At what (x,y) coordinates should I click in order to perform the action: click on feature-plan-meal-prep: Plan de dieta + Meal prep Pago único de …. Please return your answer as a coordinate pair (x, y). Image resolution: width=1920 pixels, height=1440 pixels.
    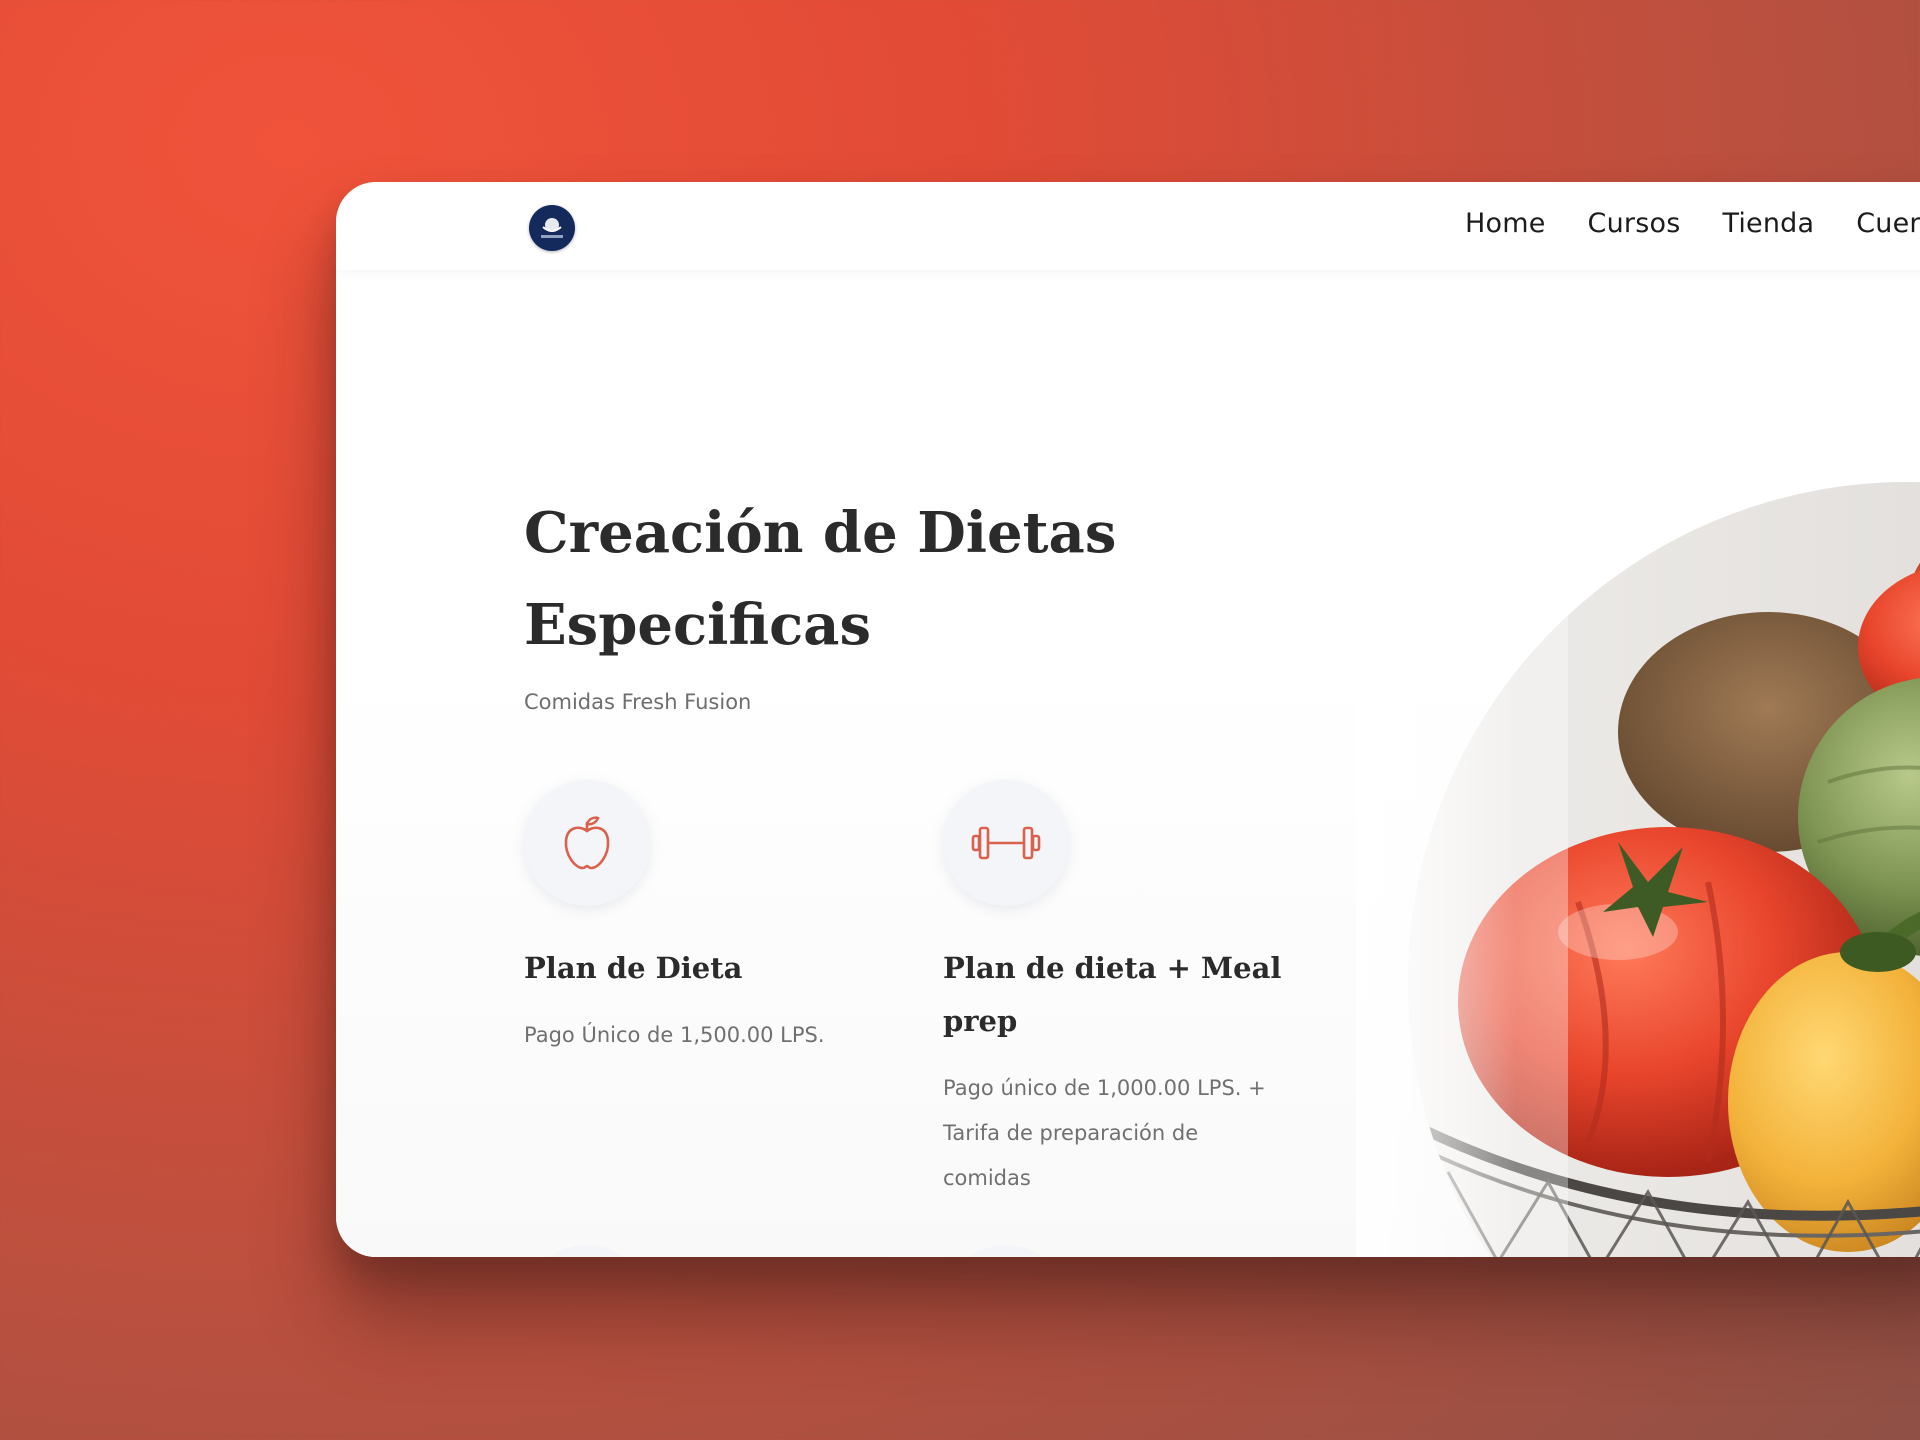
    Looking at the image, I should click on (1113, 990).